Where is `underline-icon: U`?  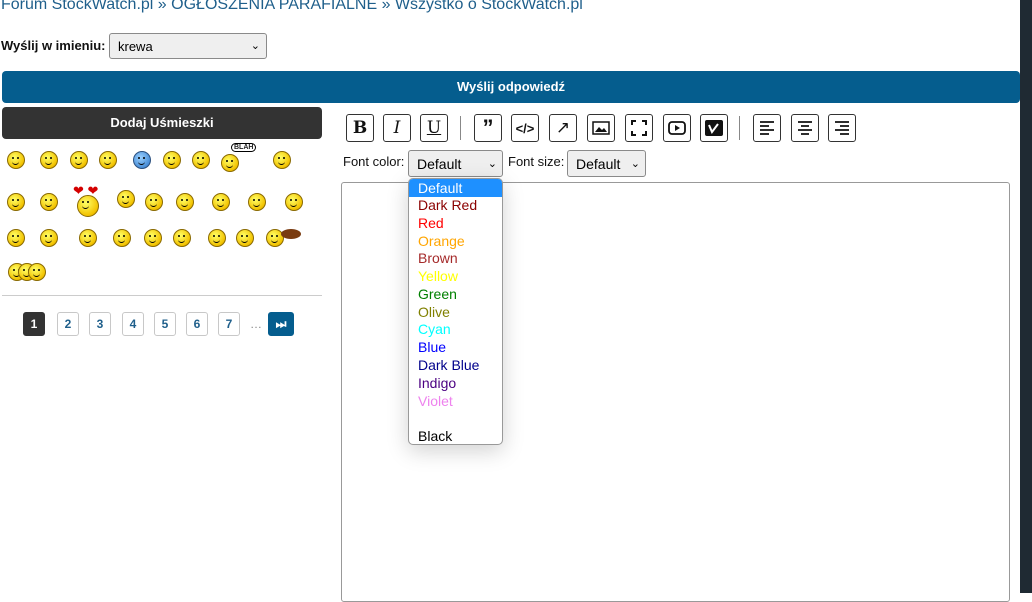
underline-icon: U is located at coordinates (434, 128).